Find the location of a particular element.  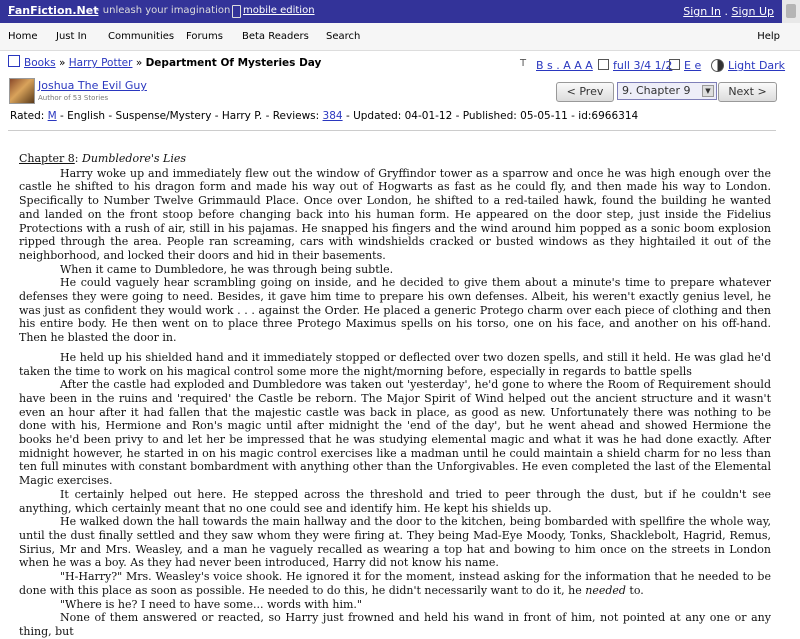

story-emphasis: needed is located at coordinates (605, 590).